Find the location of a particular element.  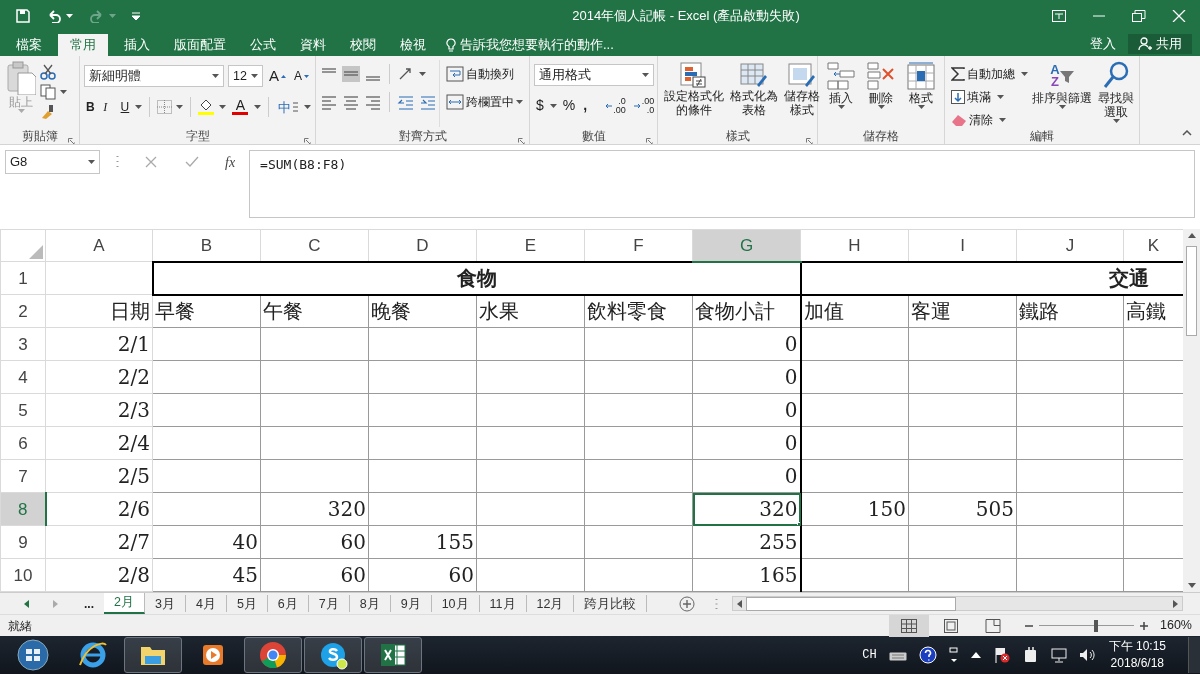

fill-button: 填滿 is located at coordinates (971, 97).